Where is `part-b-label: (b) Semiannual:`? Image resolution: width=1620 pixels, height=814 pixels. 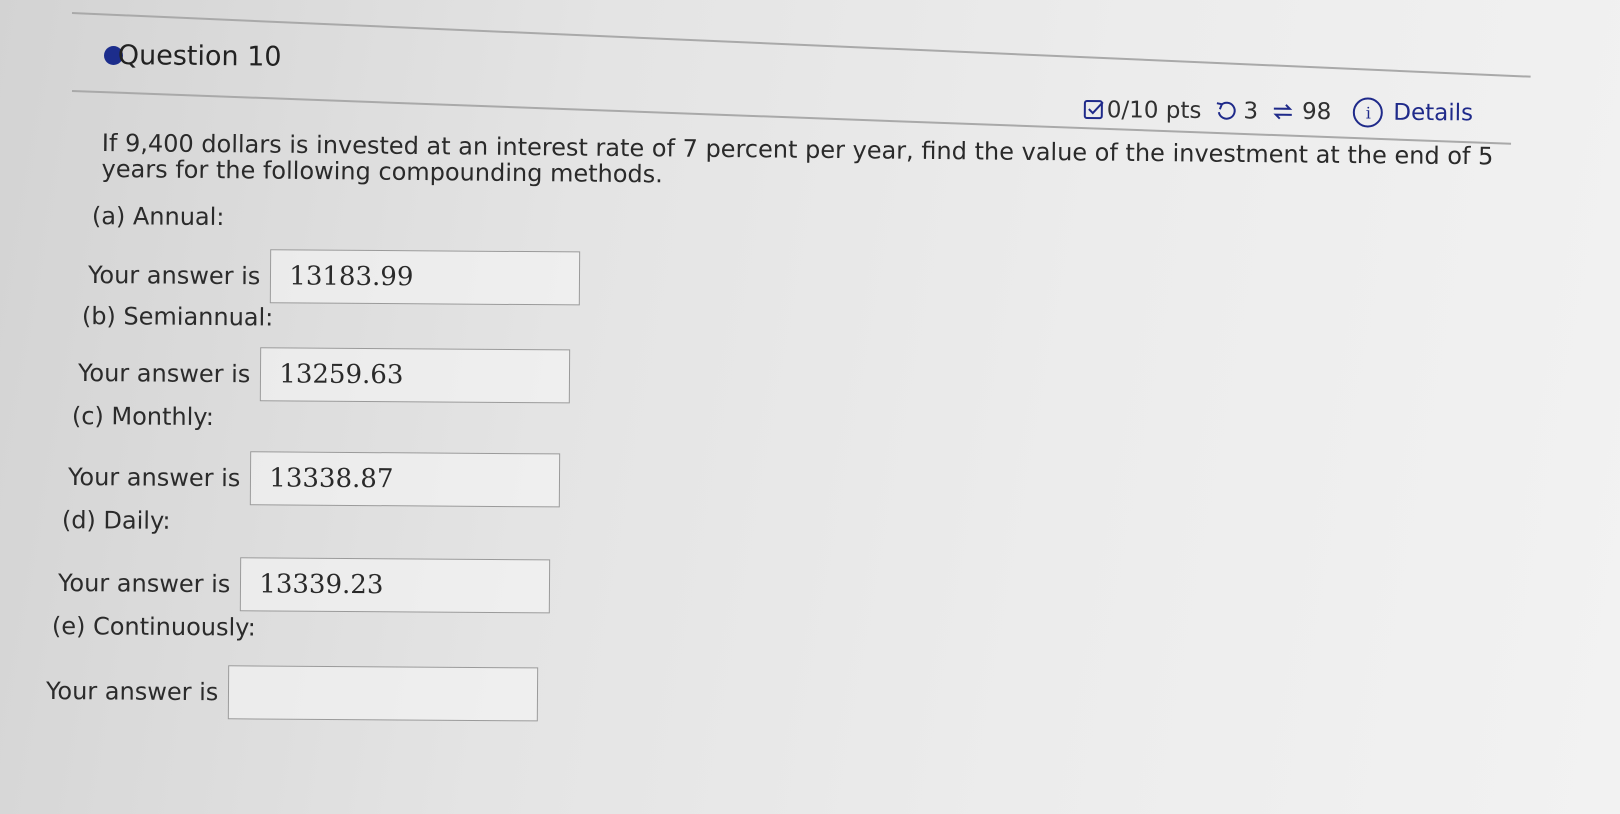
part-b-label: (b) Semiannual: is located at coordinates (177, 317).